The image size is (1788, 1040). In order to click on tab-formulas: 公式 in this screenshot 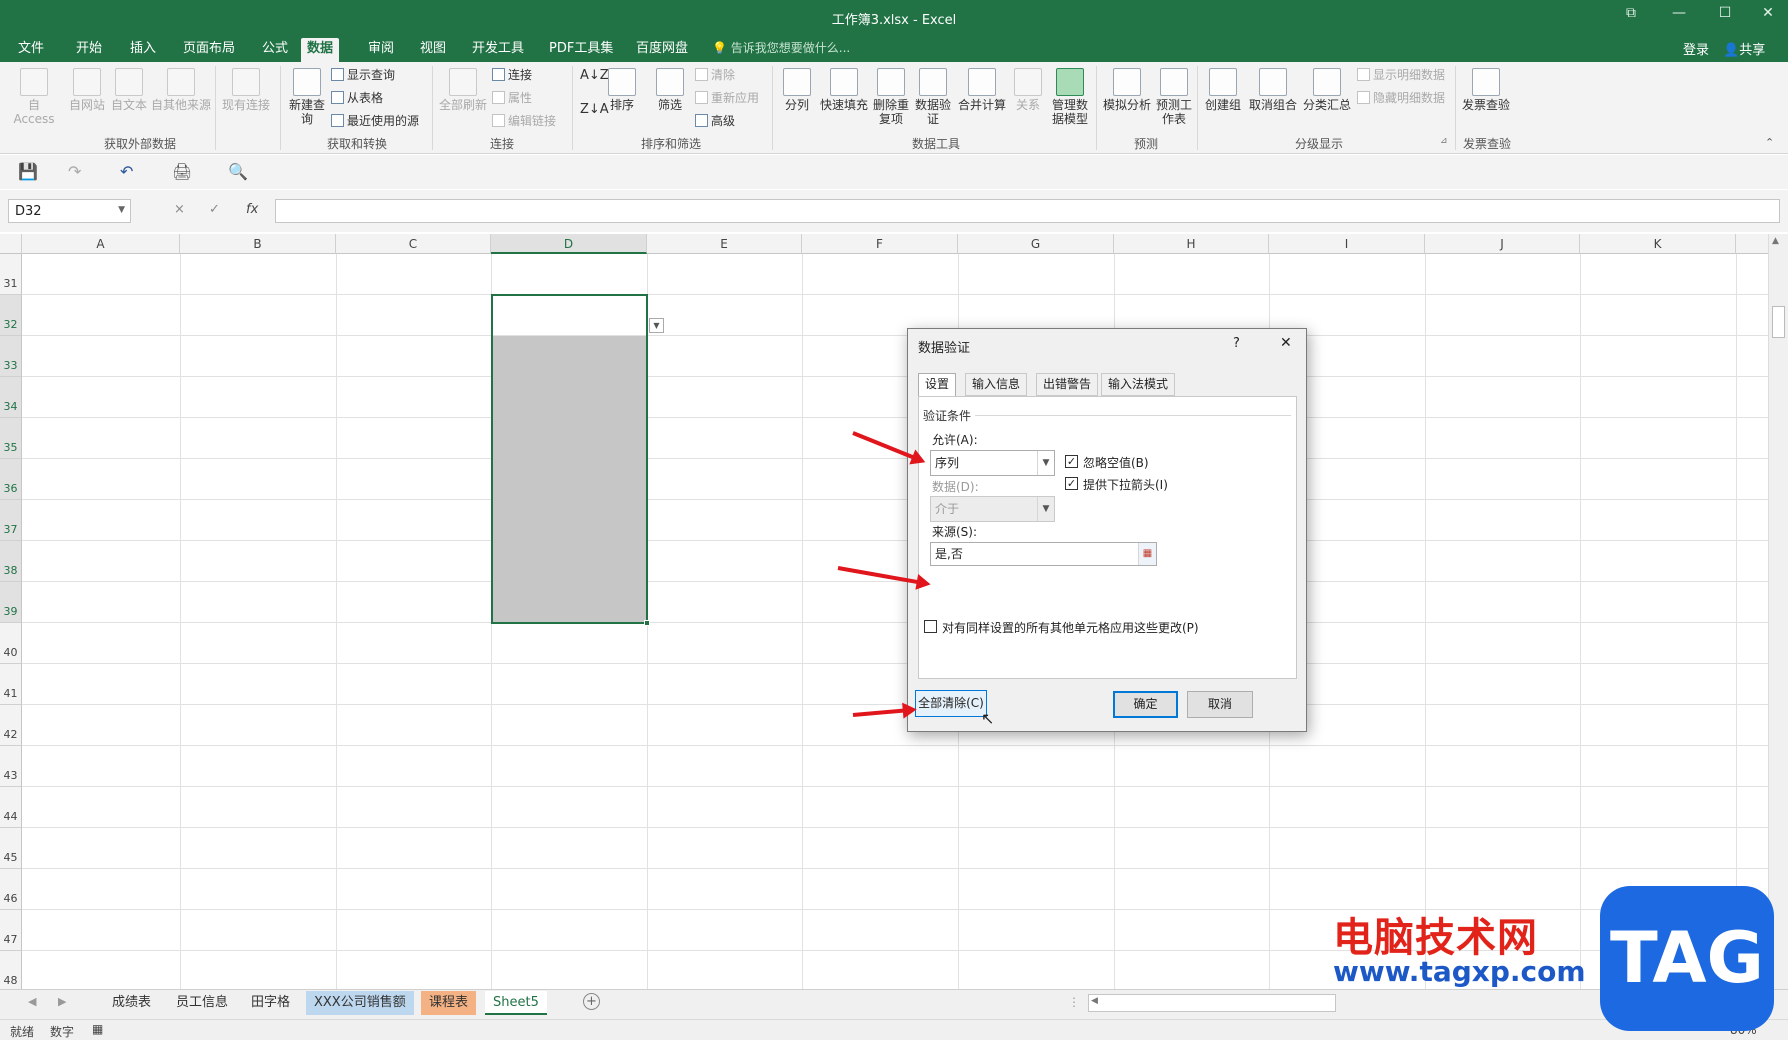, I will do `click(275, 50)`.